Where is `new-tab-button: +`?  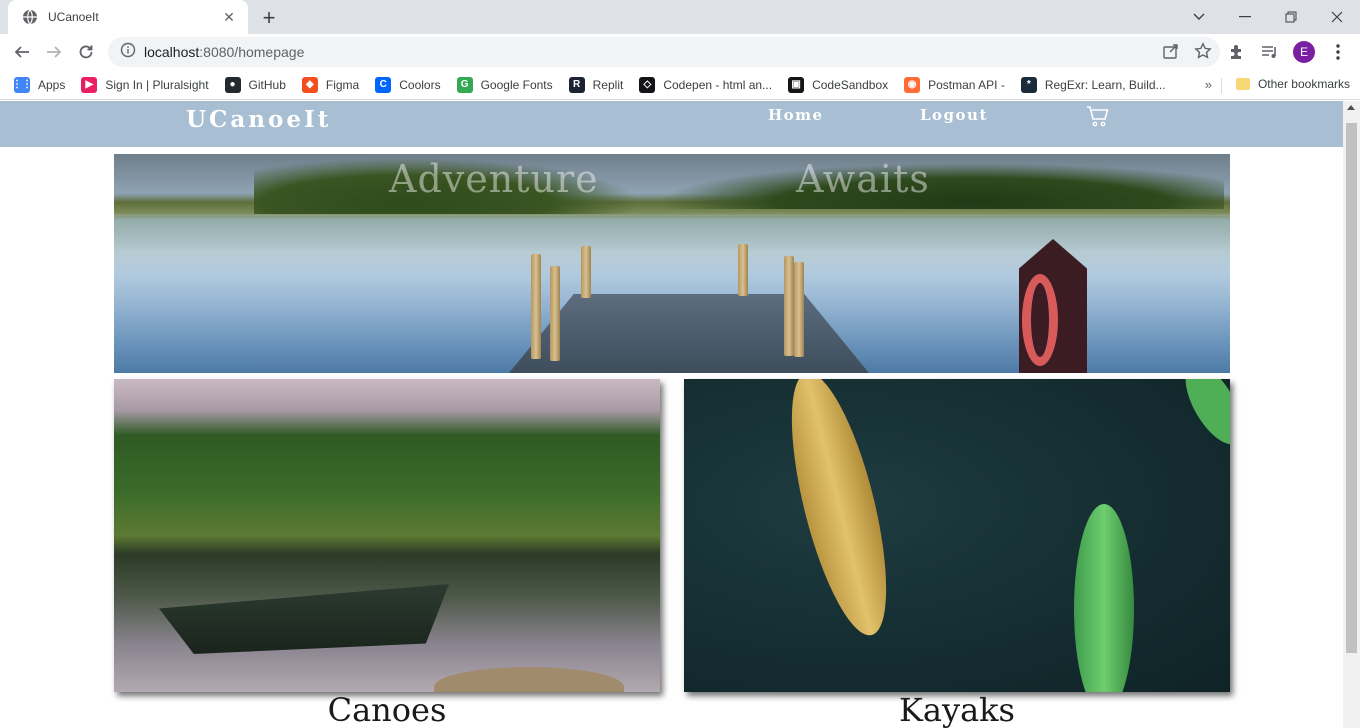 new-tab-button: + is located at coordinates (269, 17).